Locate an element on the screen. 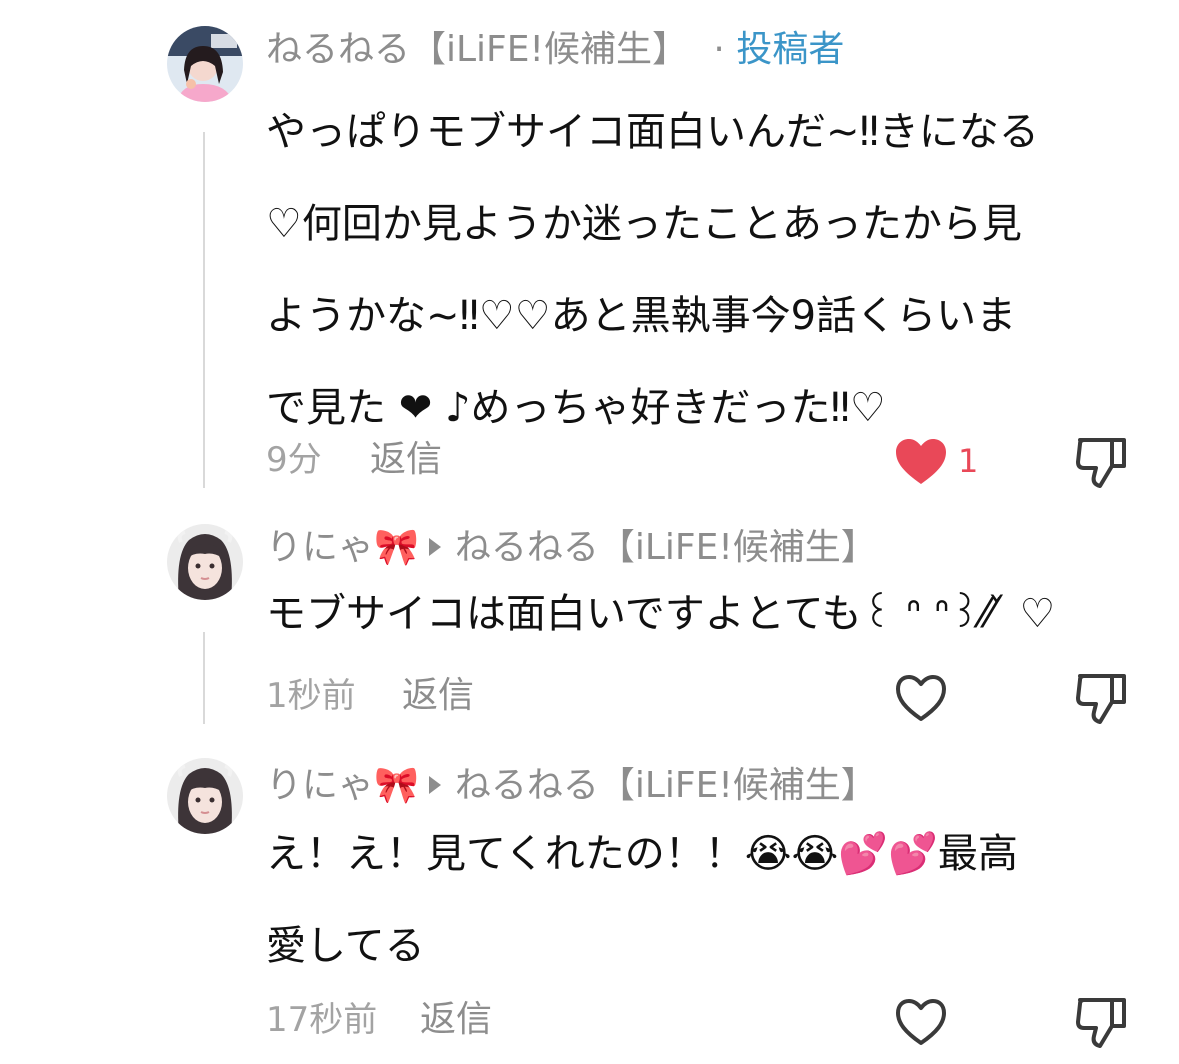 Image resolution: width=1179 pixels, height=1064 pixels. comment-2-reply-button: 返信 is located at coordinates (438, 696).